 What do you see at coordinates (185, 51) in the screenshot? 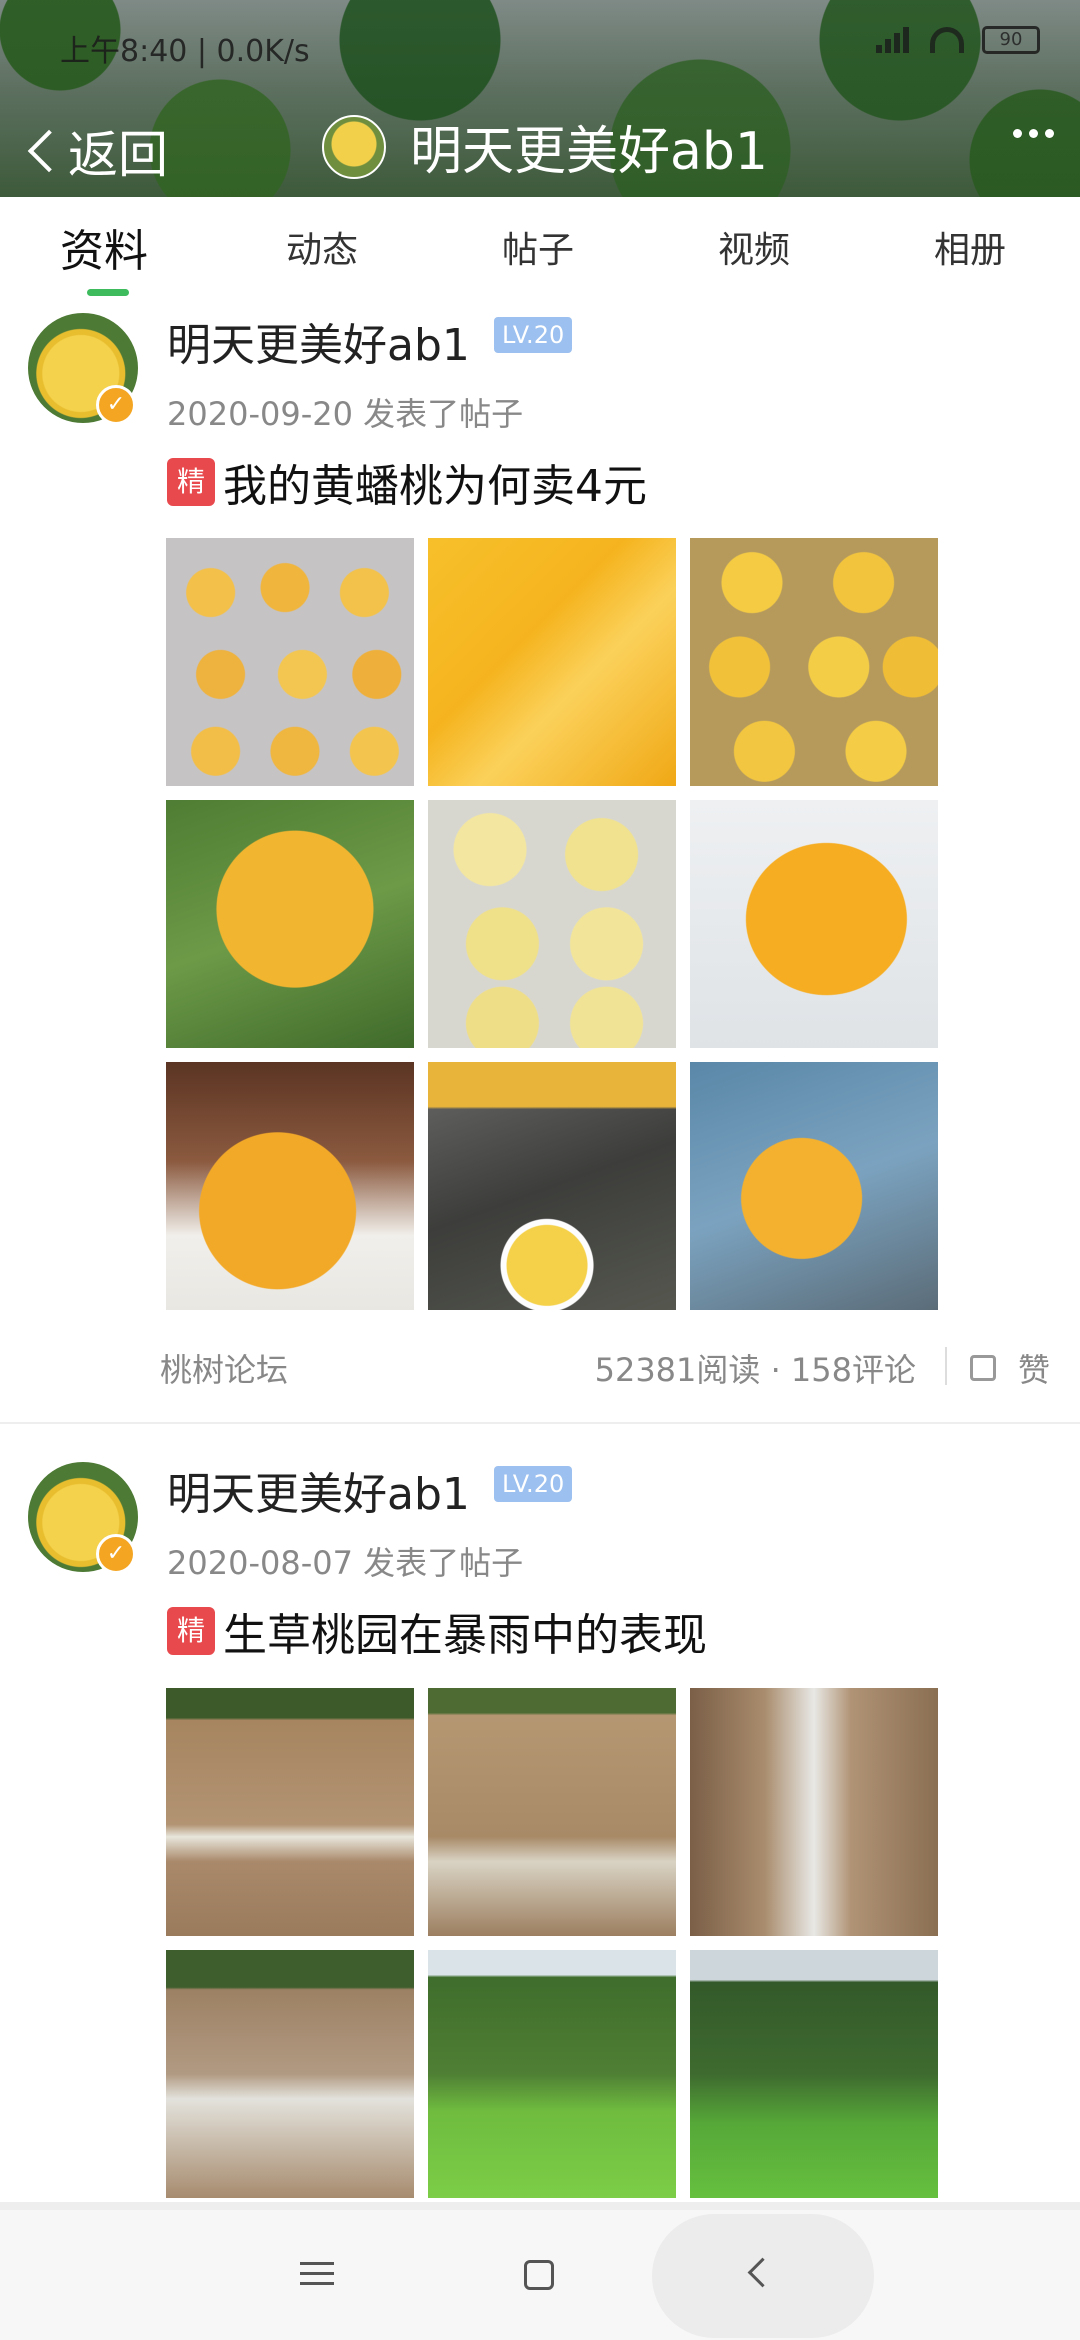
I see `status-time: 上午8:40 | 0.0K/s` at bounding box center [185, 51].